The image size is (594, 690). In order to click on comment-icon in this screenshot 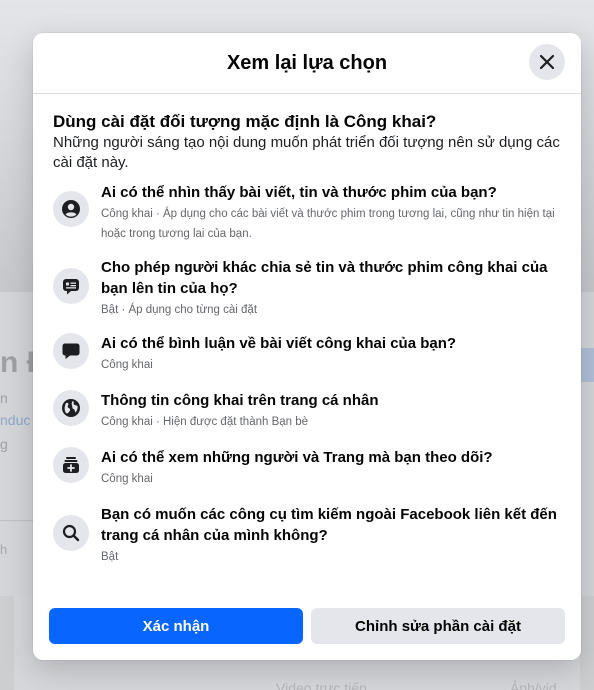, I will do `click(71, 351)`.